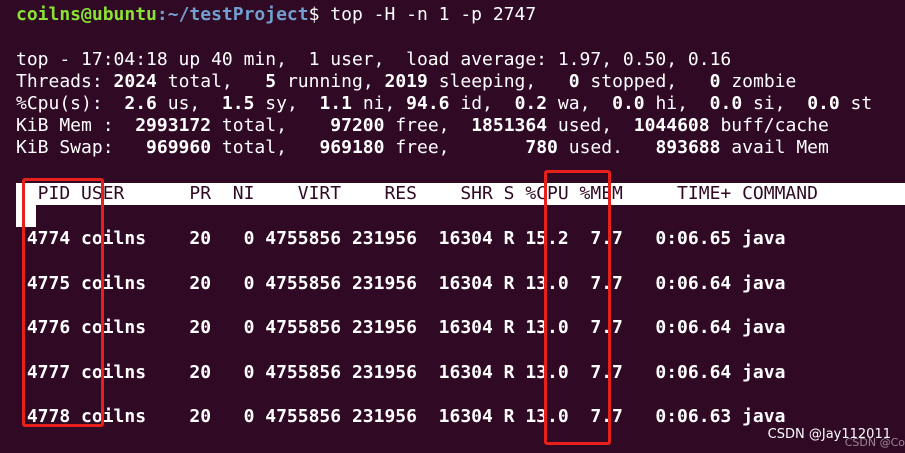 The width and height of the screenshot is (905, 453). What do you see at coordinates (428, 14) in the screenshot?
I see `prompt-command: top -H -n 1 -p 2747` at bounding box center [428, 14].